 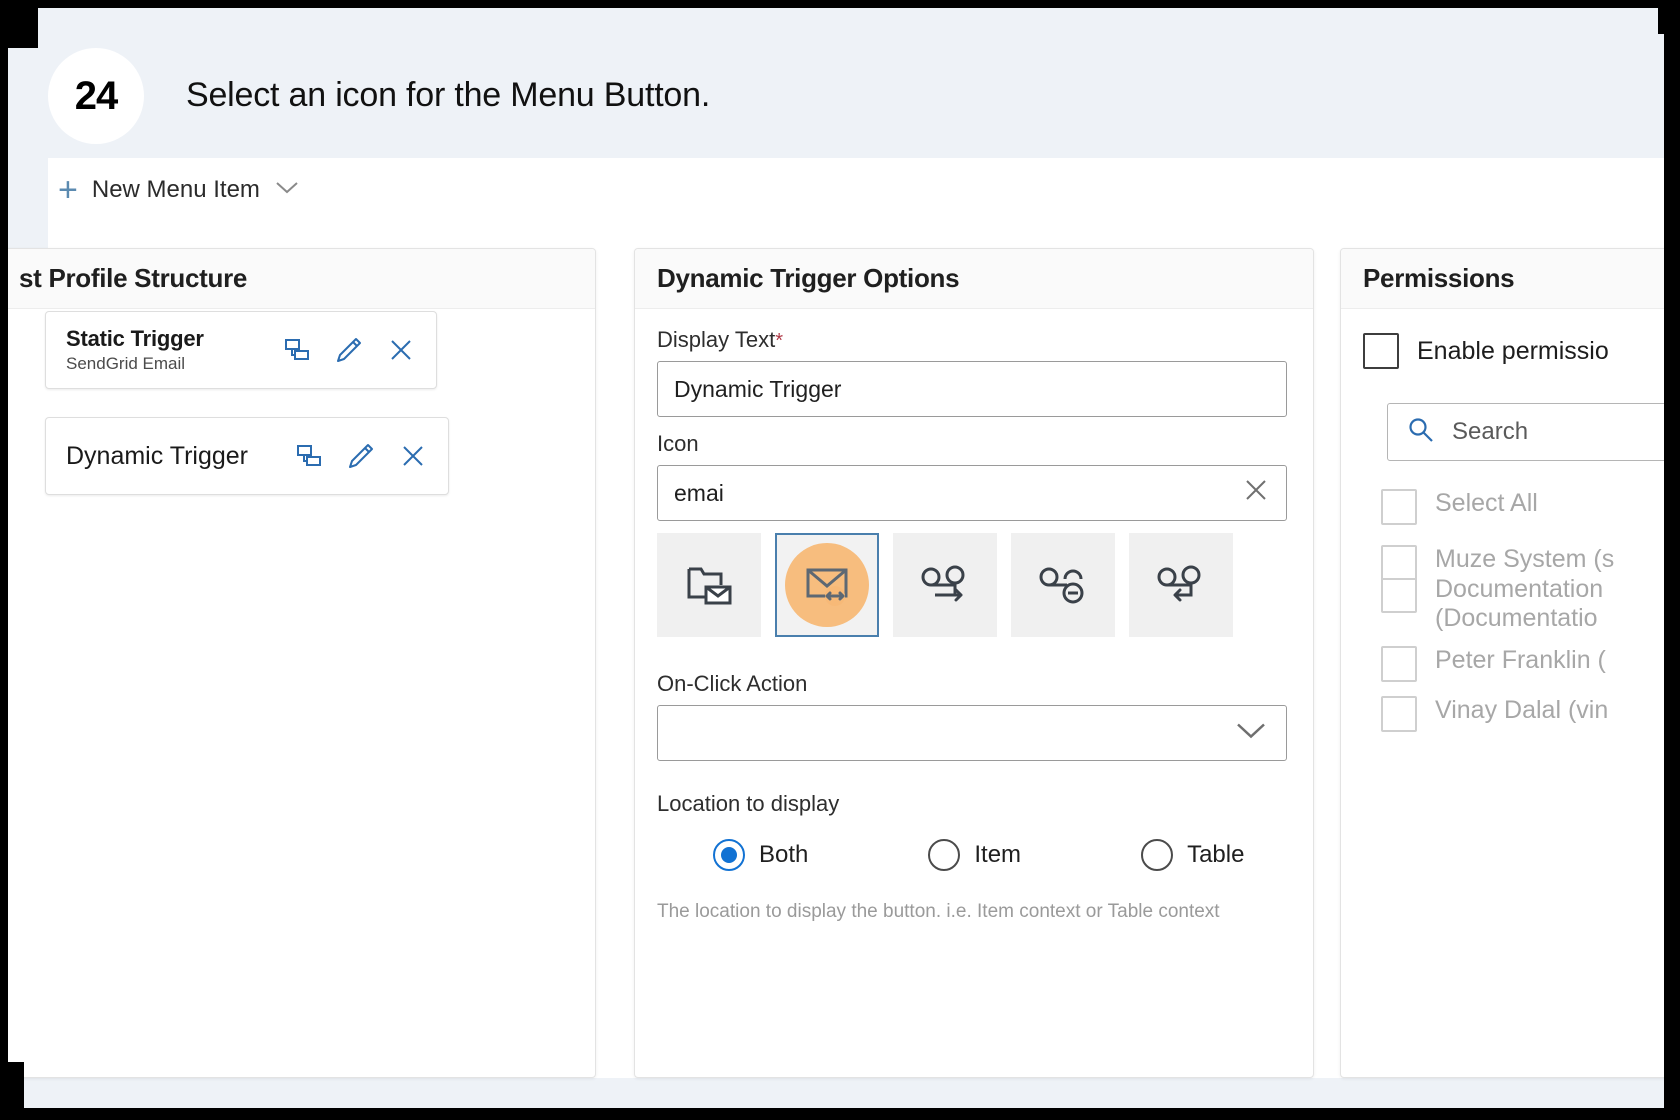 I want to click on permission-label-line: Documentation, so click(x=1519, y=588).